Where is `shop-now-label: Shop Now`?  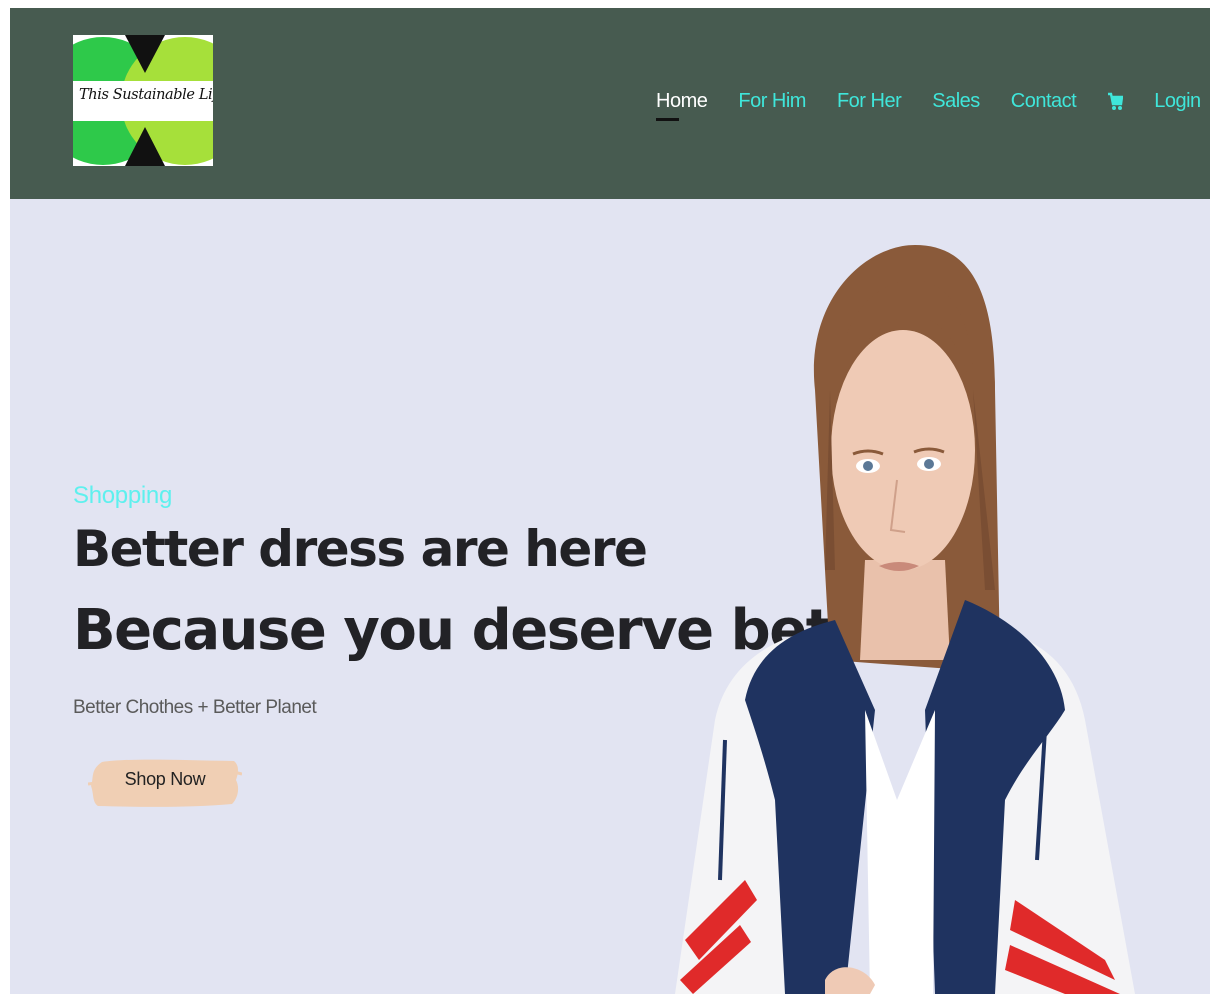
shop-now-label: Shop Now is located at coordinates (165, 779).